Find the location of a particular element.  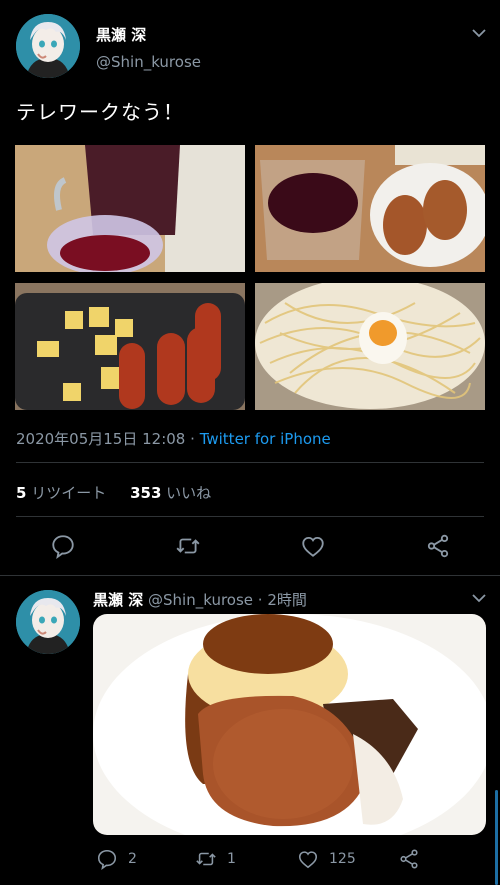

retweet-count: 5 is located at coordinates (21, 493).